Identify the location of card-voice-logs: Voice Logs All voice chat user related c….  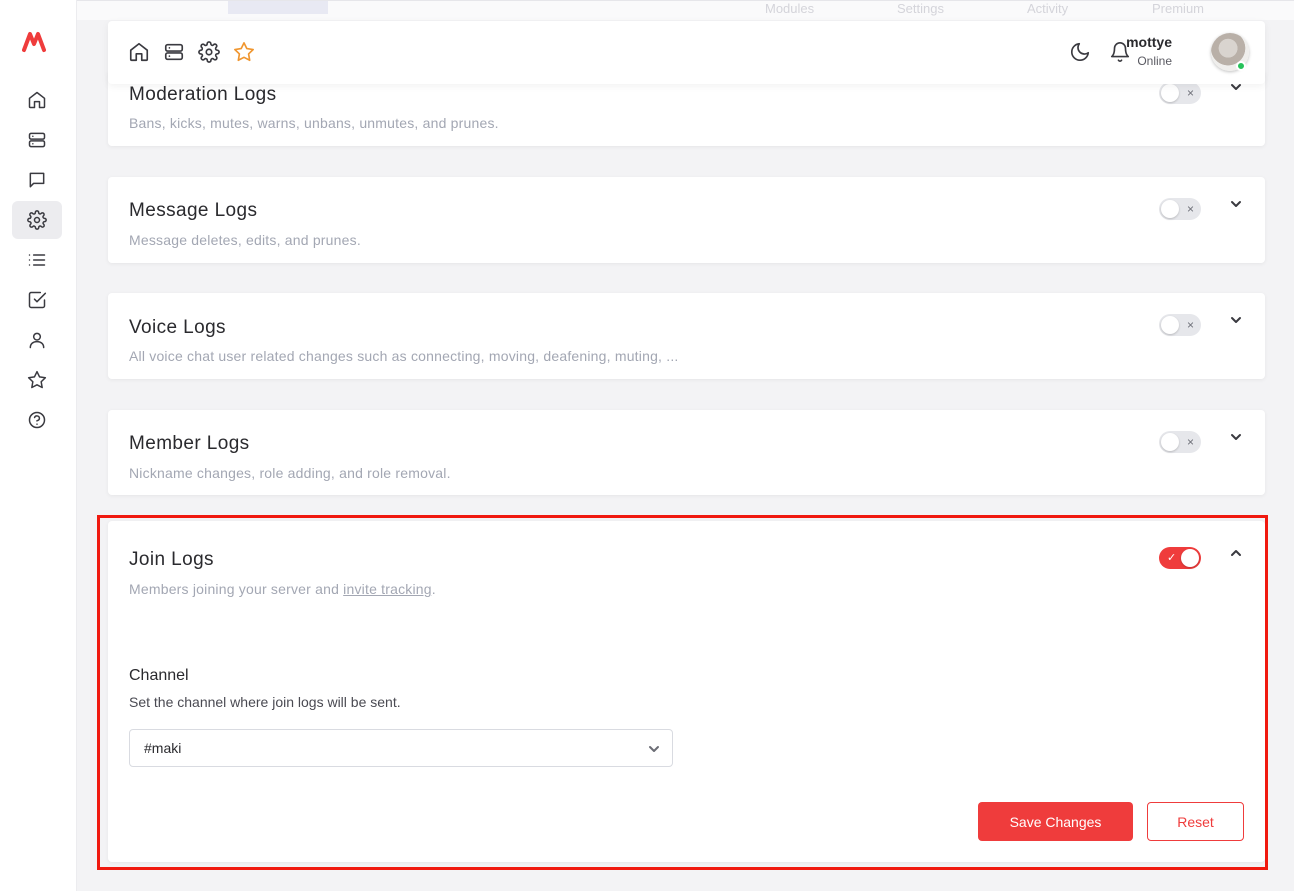
(686, 336).